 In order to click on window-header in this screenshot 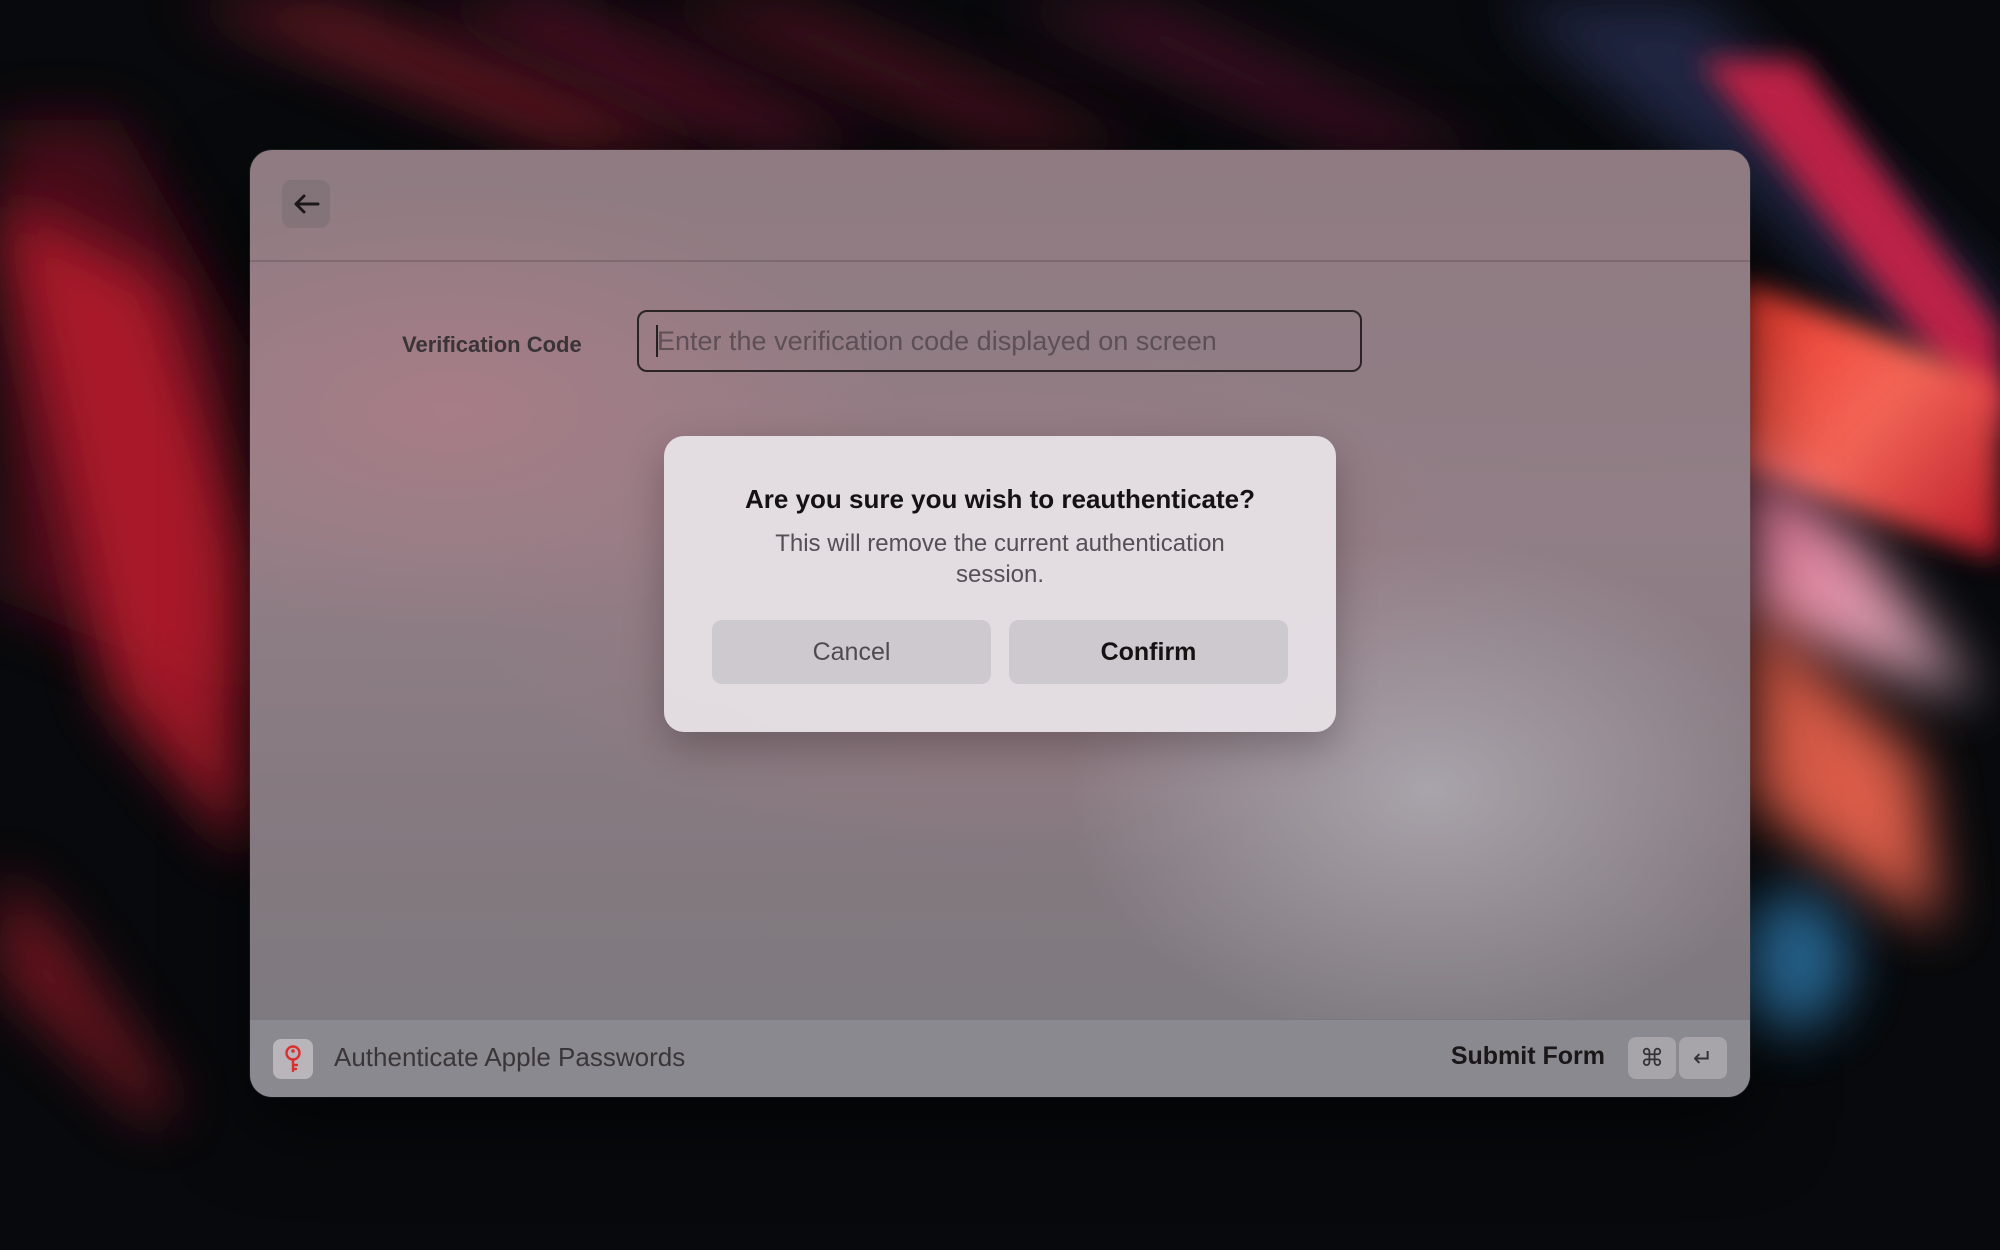, I will do `click(1000, 206)`.